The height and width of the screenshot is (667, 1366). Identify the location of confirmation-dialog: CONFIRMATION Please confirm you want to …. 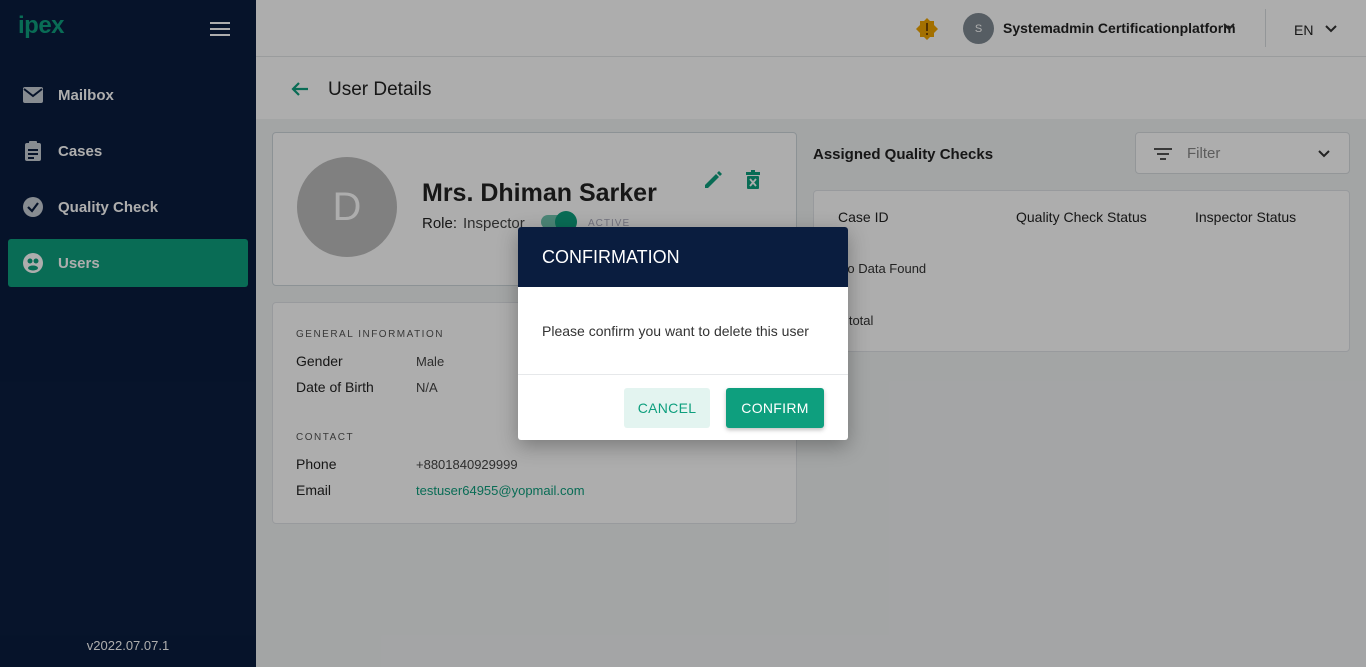
(683, 333).